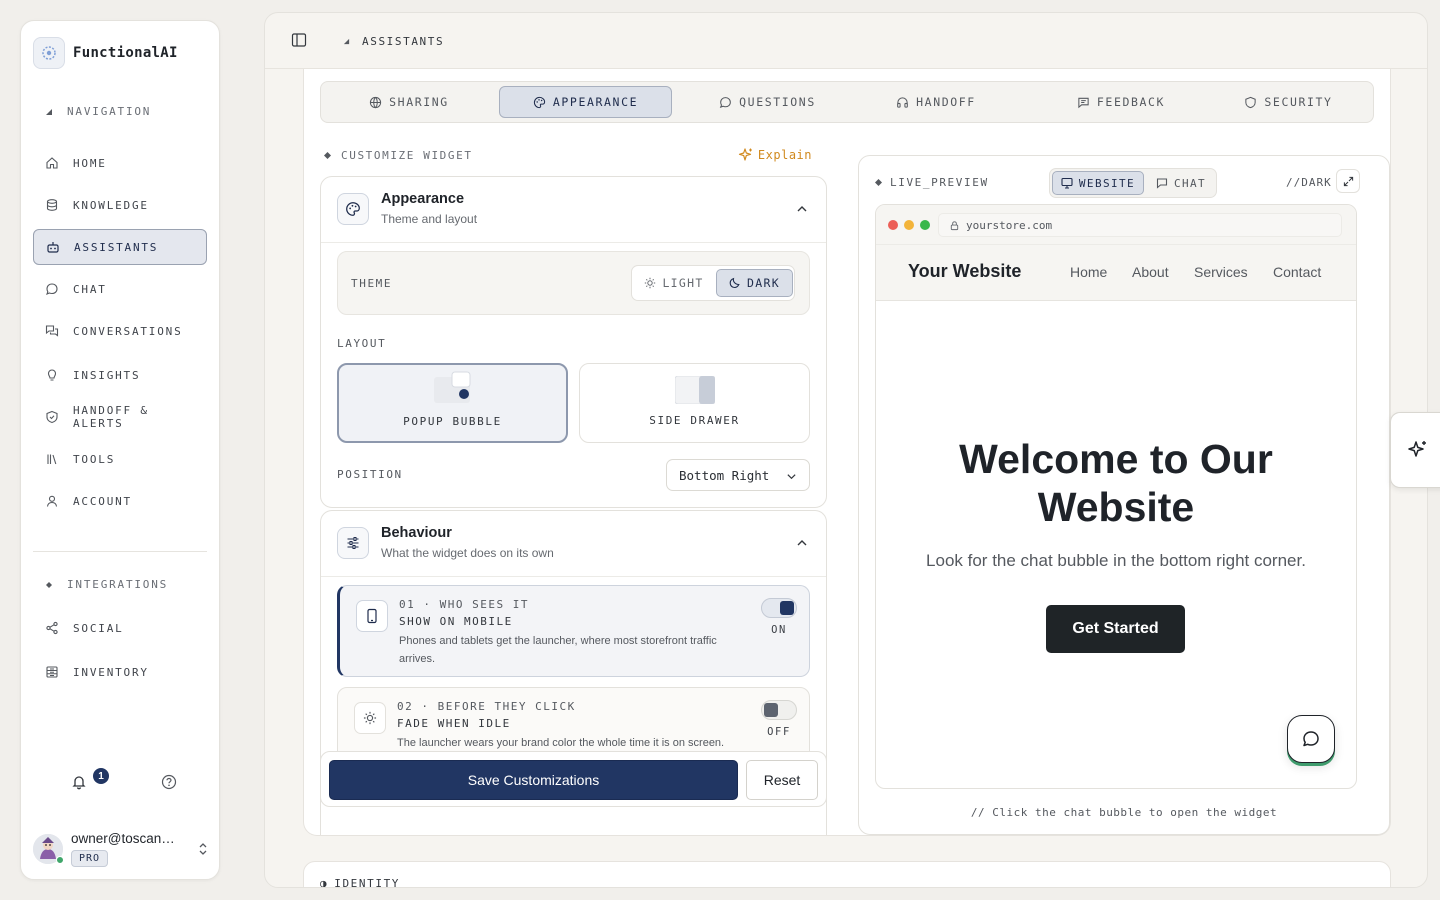 The height and width of the screenshot is (900, 1440). I want to click on sidebar-item-knowledge: KNOWLEDGE, so click(120, 205).